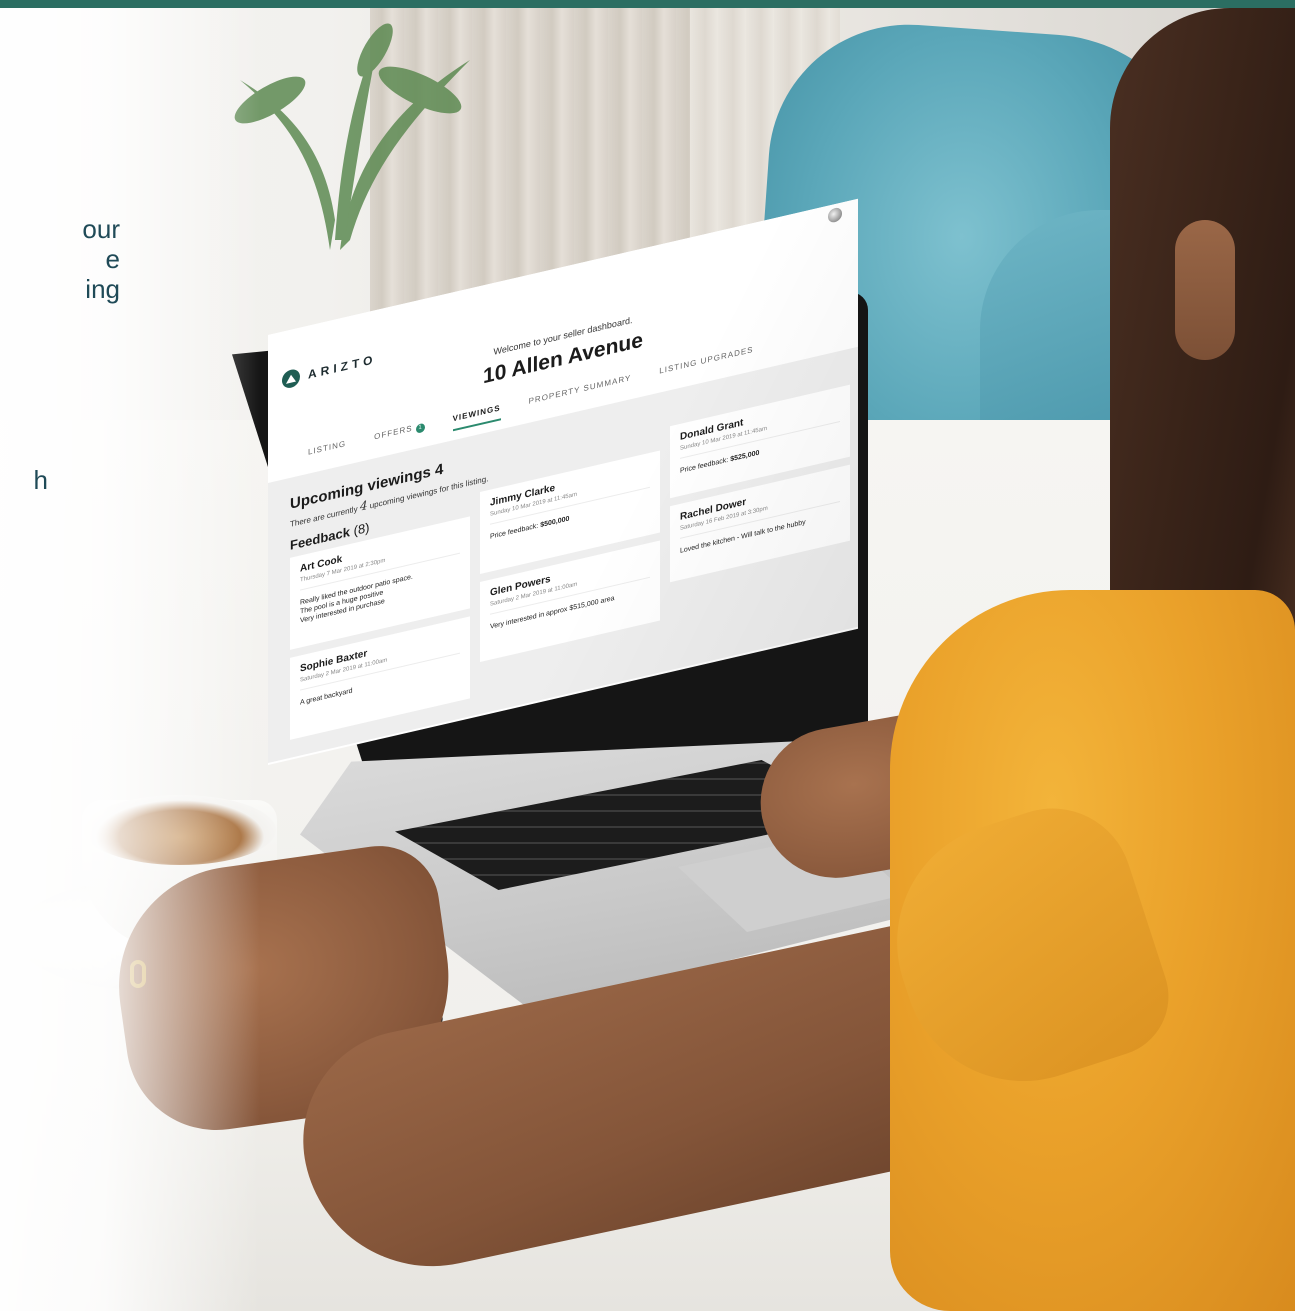  Describe the element at coordinates (363, 506) in the screenshot. I see `viewings-count: 4` at that location.